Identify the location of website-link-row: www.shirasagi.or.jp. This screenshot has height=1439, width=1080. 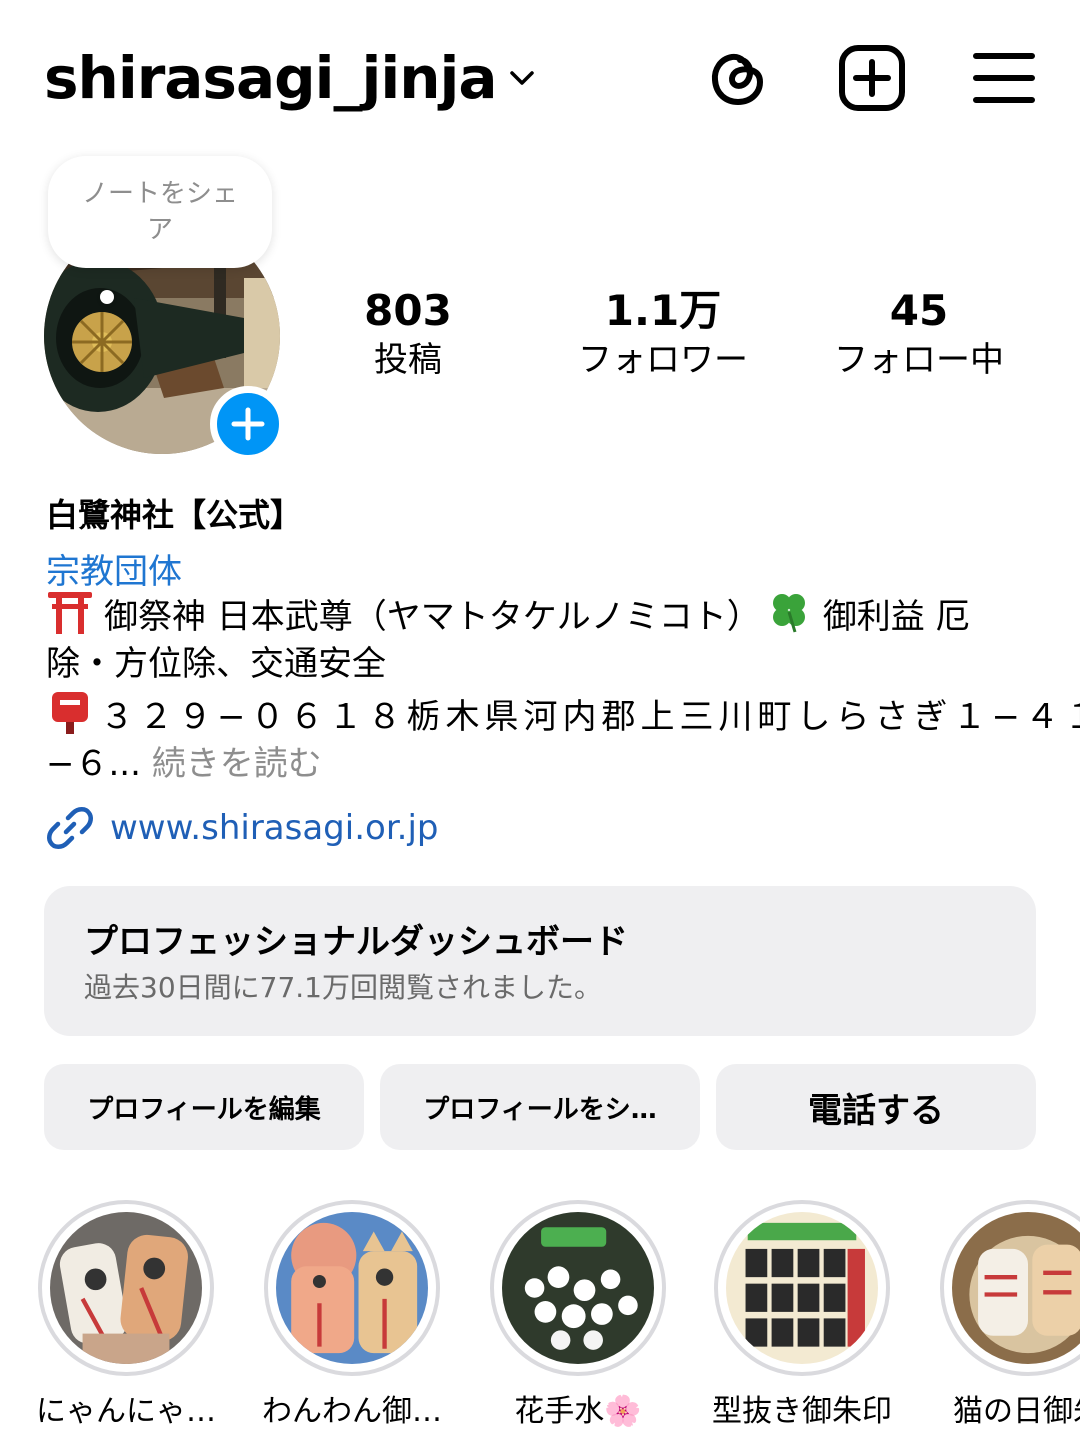
(242, 828).